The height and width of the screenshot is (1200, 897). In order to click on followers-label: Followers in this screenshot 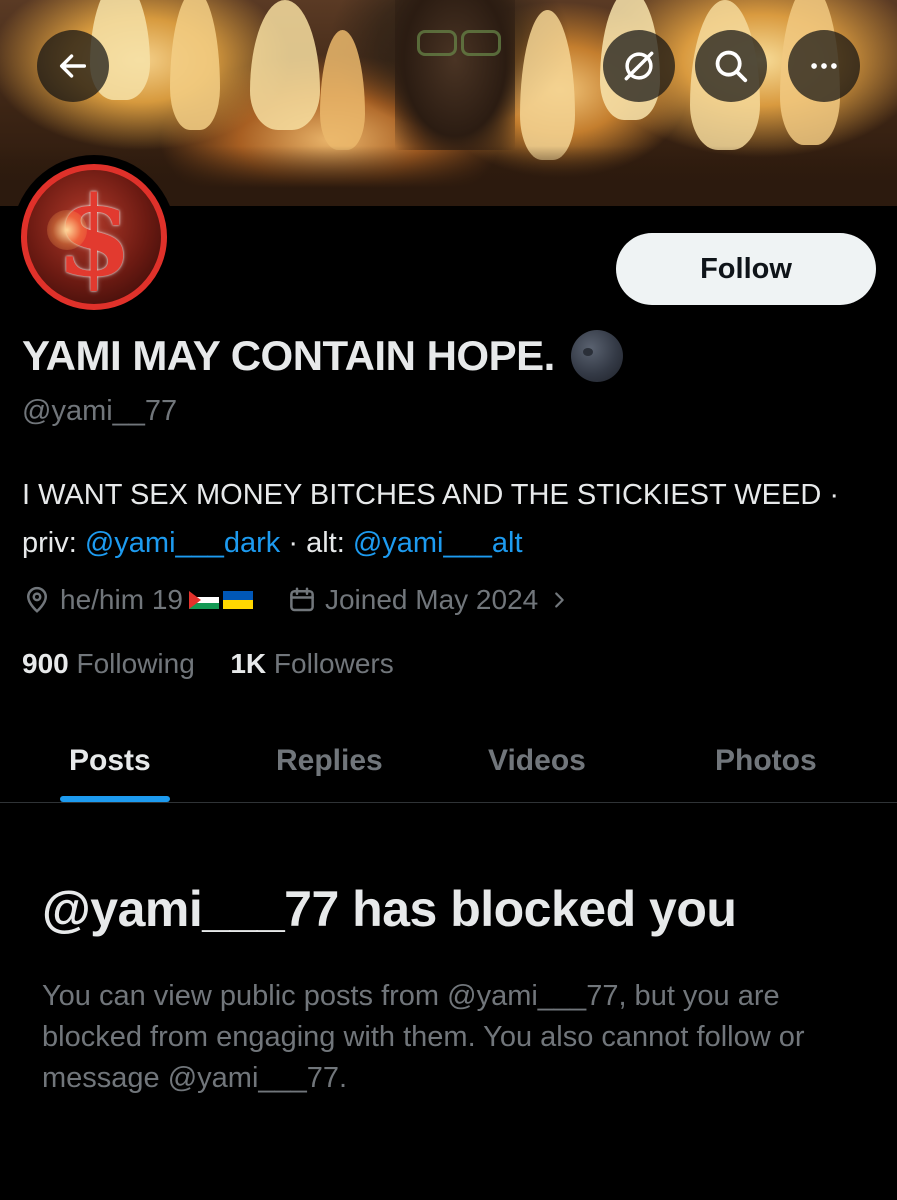, I will do `click(333, 663)`.